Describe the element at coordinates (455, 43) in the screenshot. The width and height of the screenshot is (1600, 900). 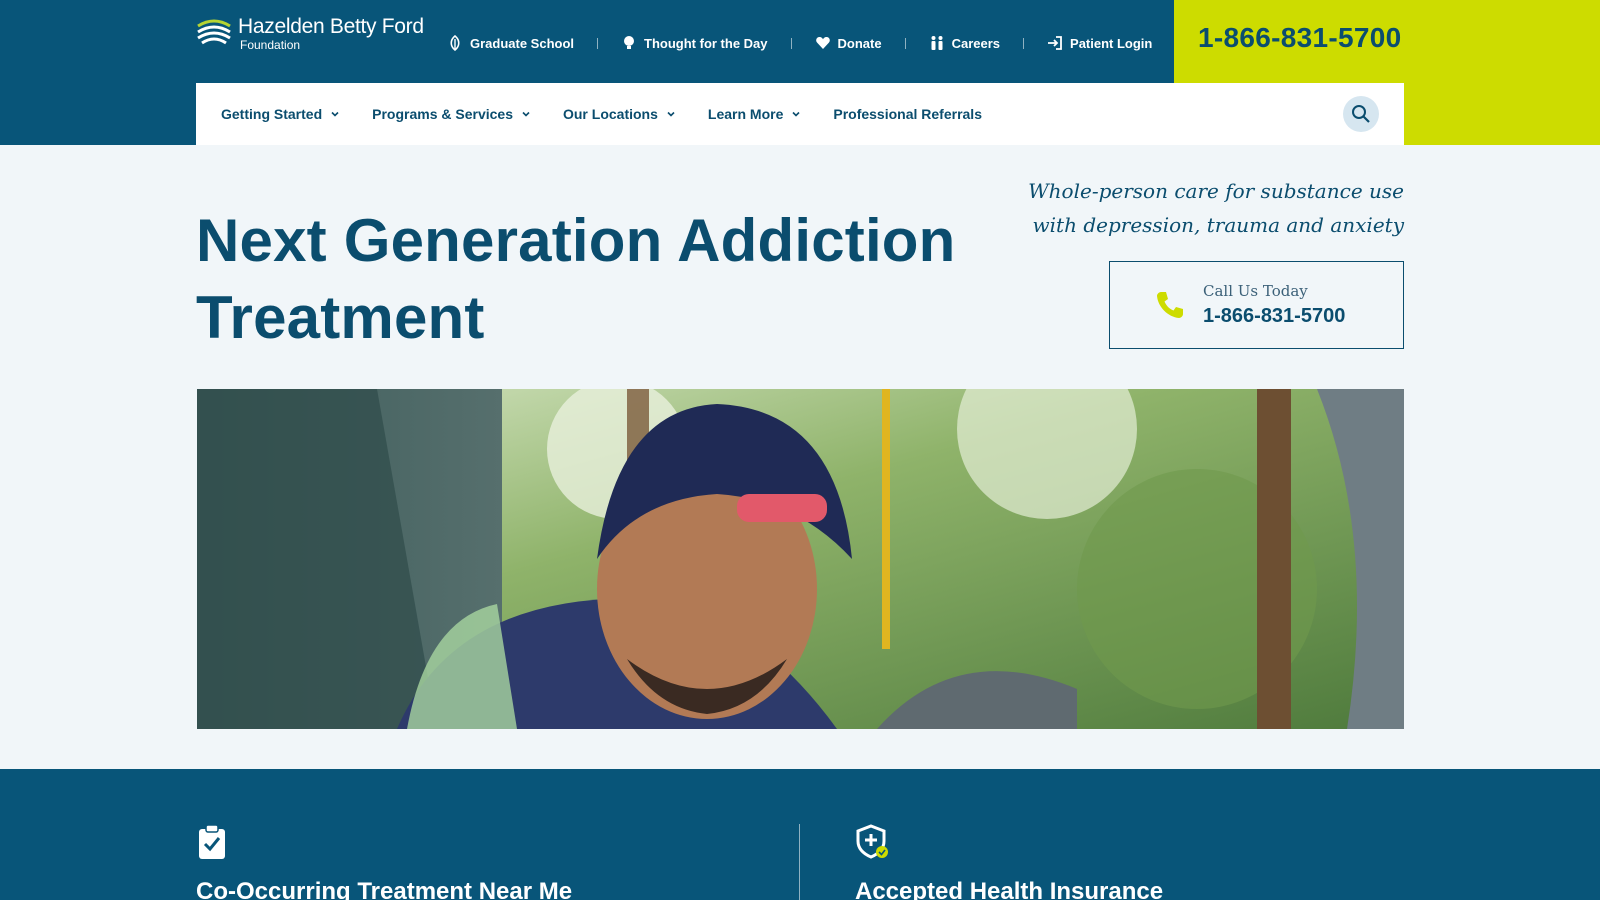
I see `leaf-icon` at that location.